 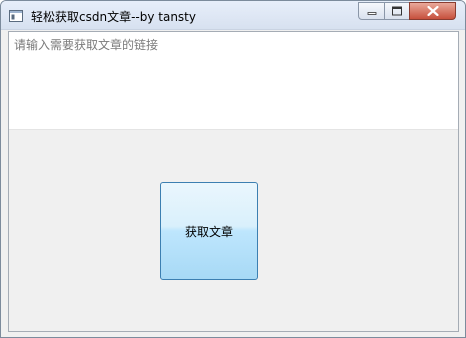 I want to click on maximize-icon, so click(x=397, y=11).